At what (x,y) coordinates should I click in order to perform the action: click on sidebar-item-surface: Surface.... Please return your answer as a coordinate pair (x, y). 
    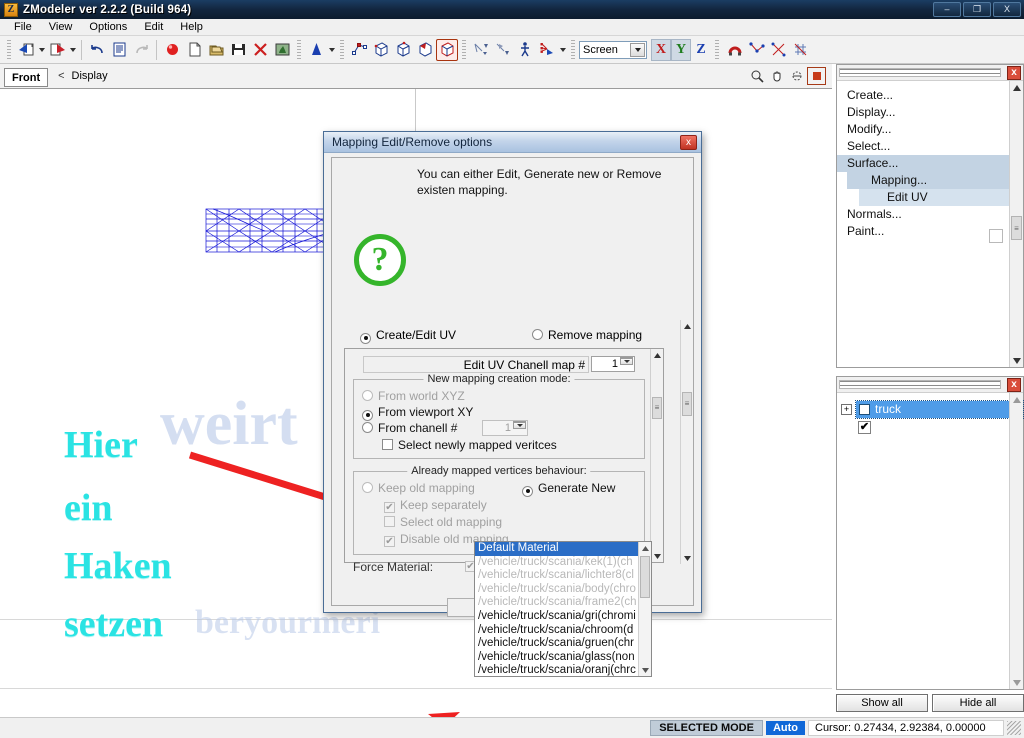
    Looking at the image, I should click on (930, 163).